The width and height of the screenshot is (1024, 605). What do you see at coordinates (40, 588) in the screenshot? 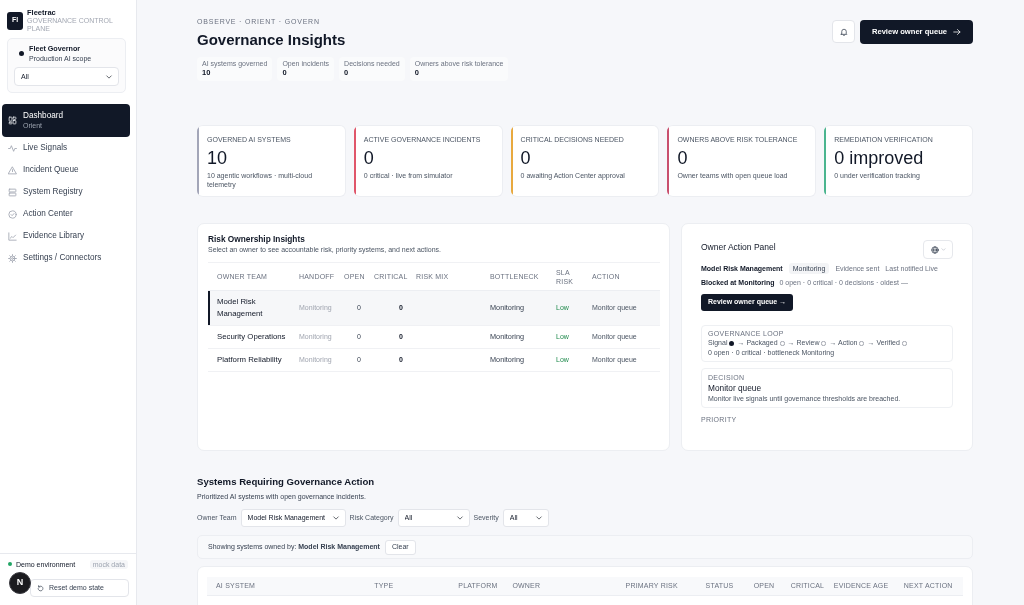
I see `refresh-icon` at bounding box center [40, 588].